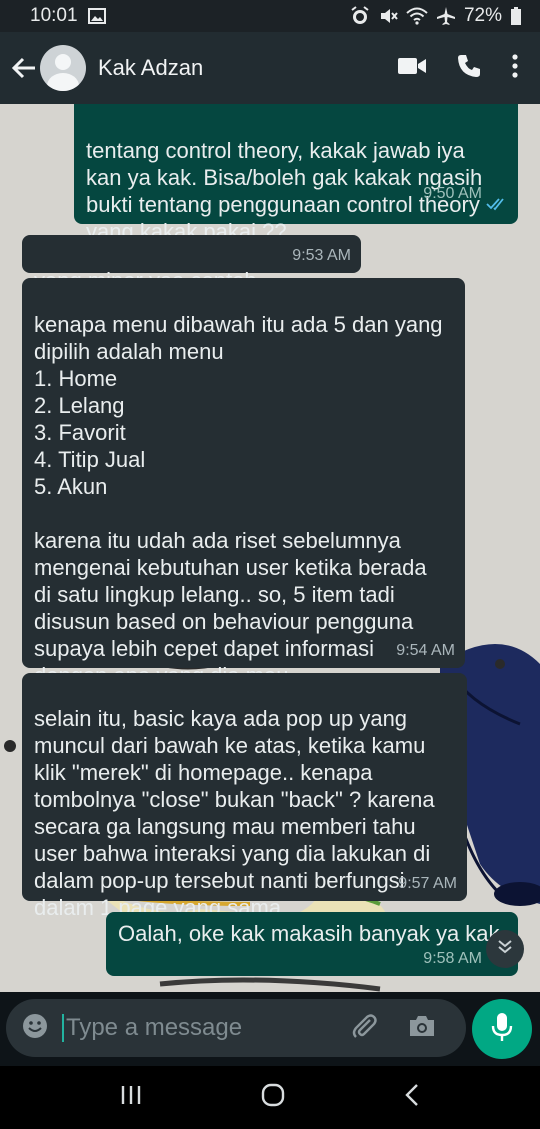  Describe the element at coordinates (417, 16) in the screenshot. I see `wifi-icon` at that location.